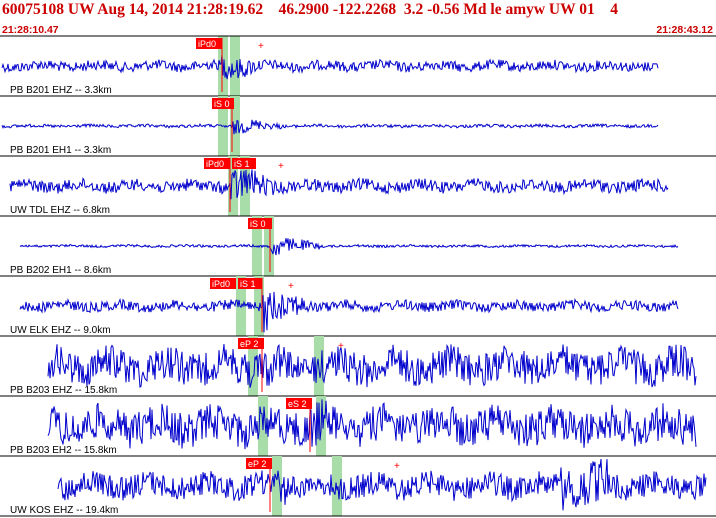 The image size is (716, 518). I want to click on trace-panel: eP 2 + UW KOS EHZ -- 19.4km, so click(358, 486).